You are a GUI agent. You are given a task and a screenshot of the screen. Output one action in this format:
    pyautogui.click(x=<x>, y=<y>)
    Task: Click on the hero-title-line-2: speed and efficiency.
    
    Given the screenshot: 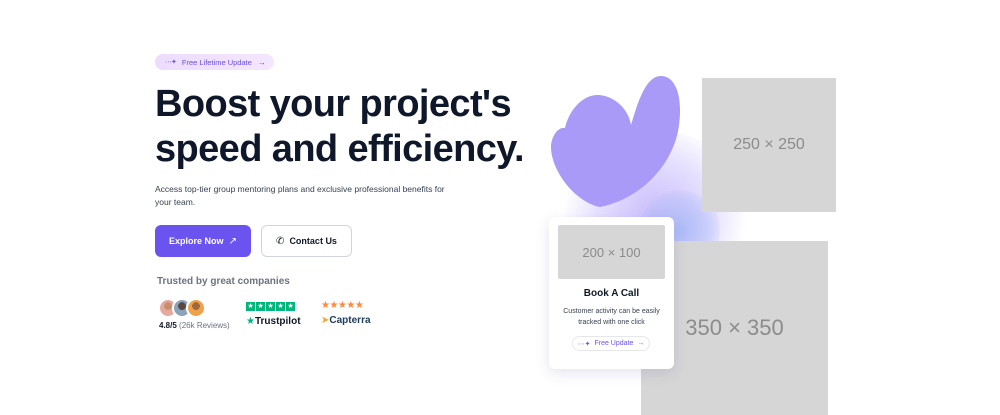 What is the action you would take?
    pyautogui.click(x=340, y=149)
    